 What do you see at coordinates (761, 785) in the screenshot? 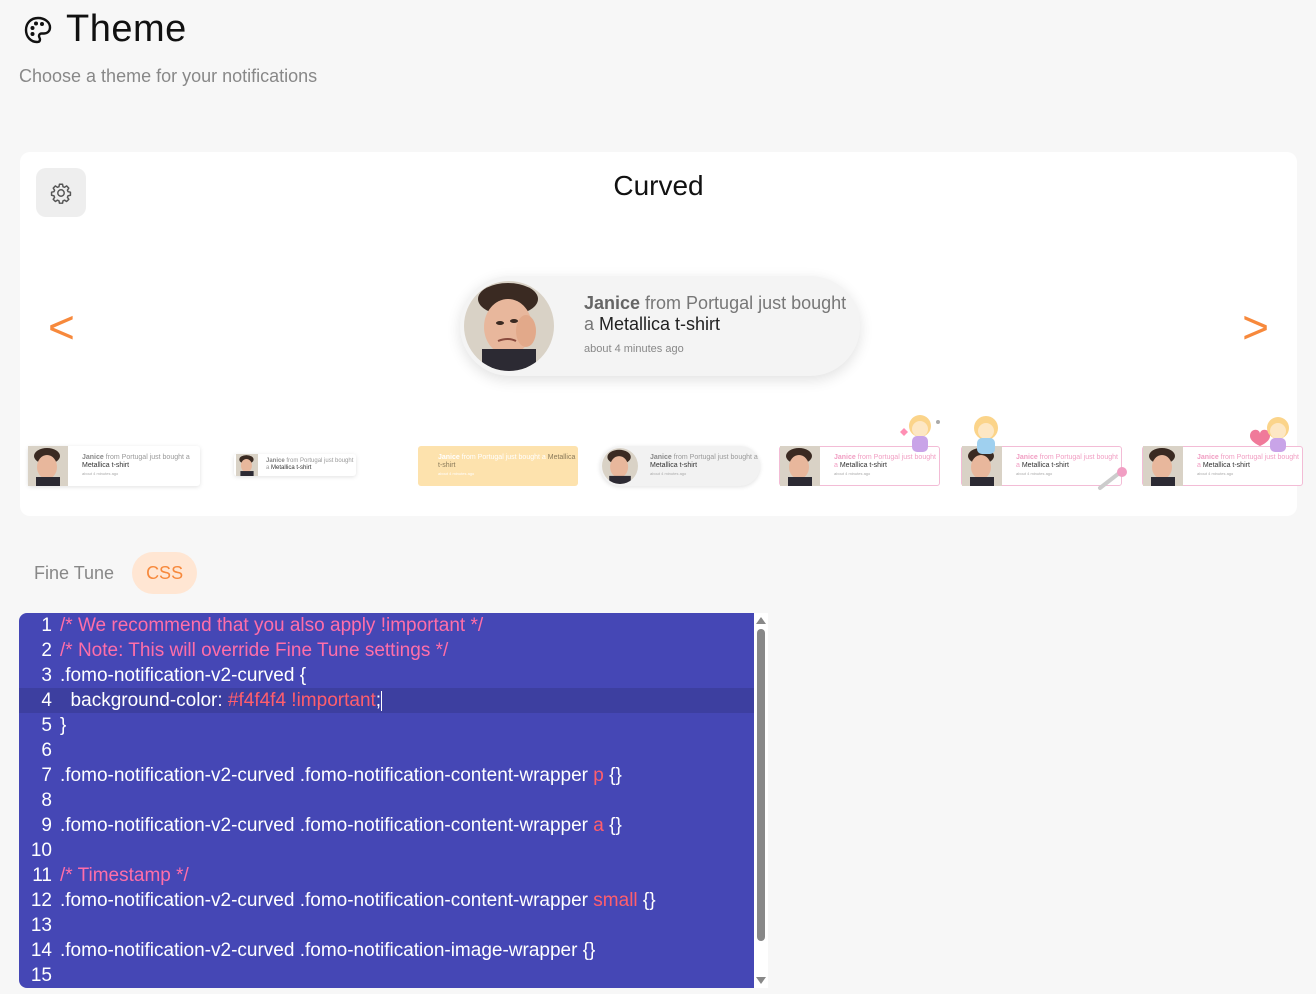
I see `scroll-thumb` at bounding box center [761, 785].